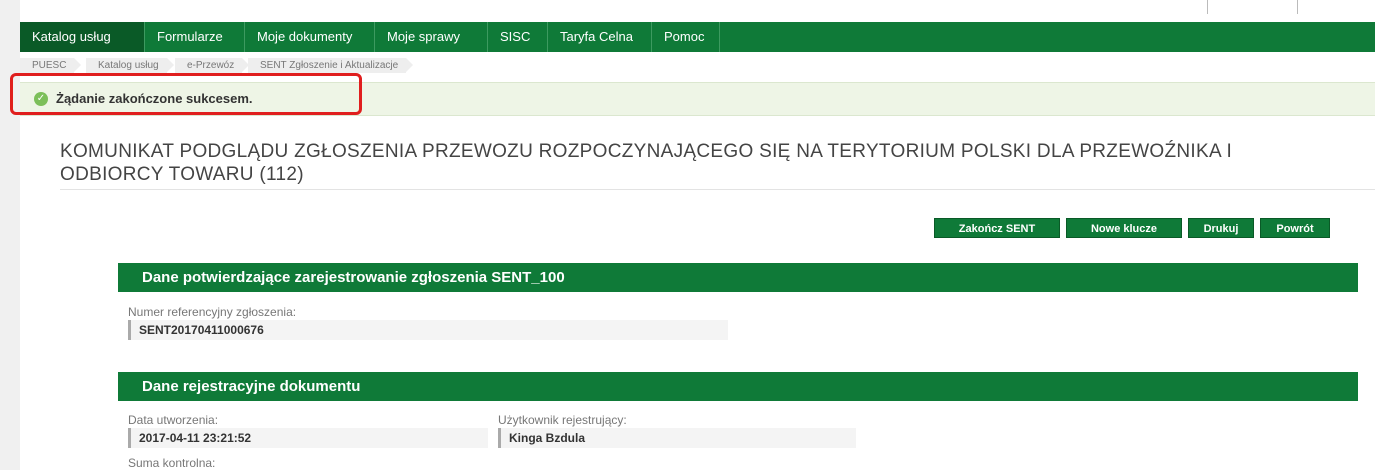 The image size is (1375, 470). Describe the element at coordinates (677, 438) in the screenshot. I see `registering-user-value: Kinga Bzdula` at that location.